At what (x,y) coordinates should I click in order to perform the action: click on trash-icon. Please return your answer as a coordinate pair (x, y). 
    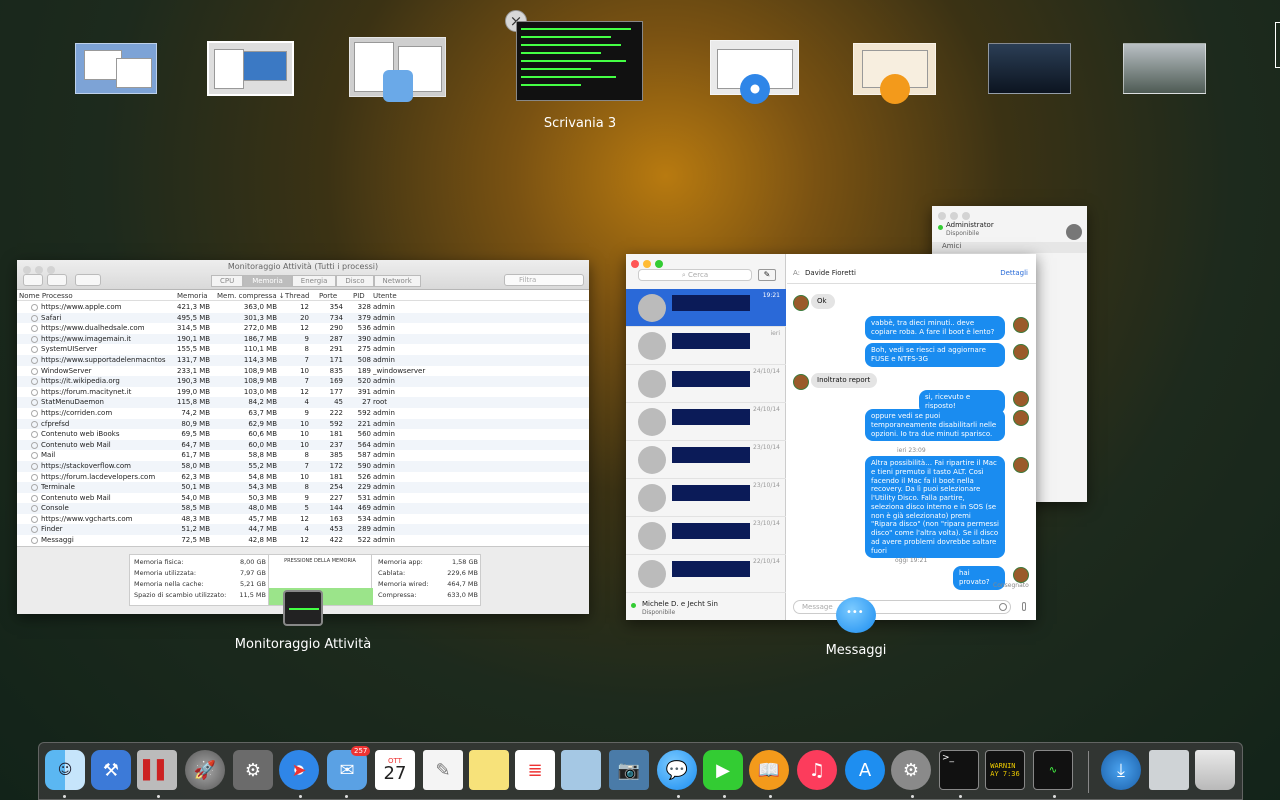
    Looking at the image, I should click on (1215, 770).